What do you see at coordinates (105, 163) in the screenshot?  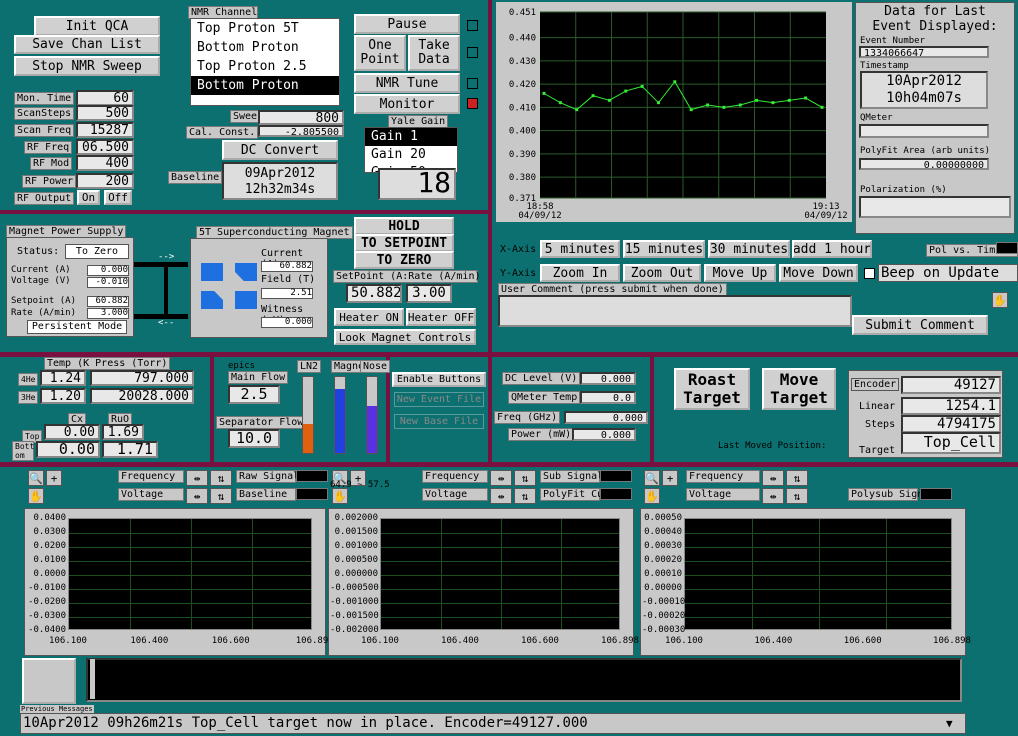 I see `param-value: 400` at bounding box center [105, 163].